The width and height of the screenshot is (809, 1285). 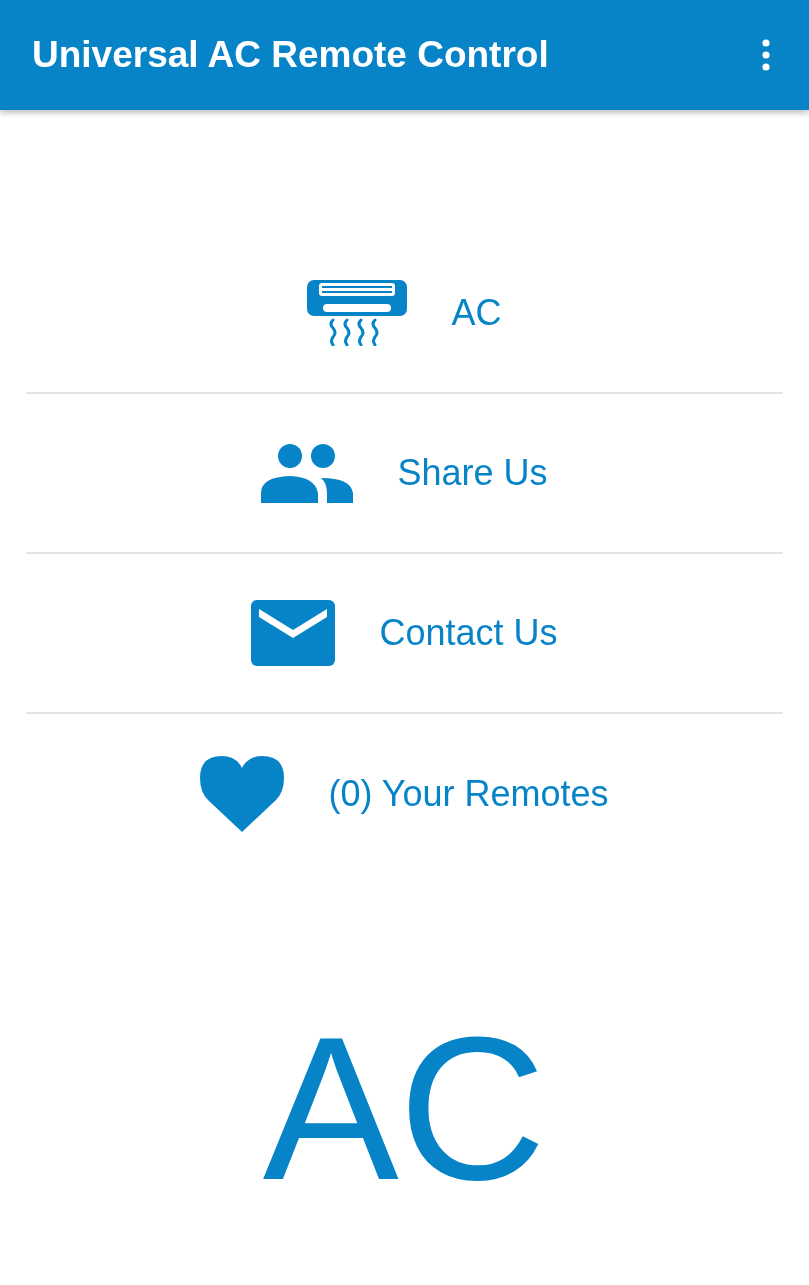 I want to click on menu-item: (0) Your Remotes, so click(x=404, y=794).